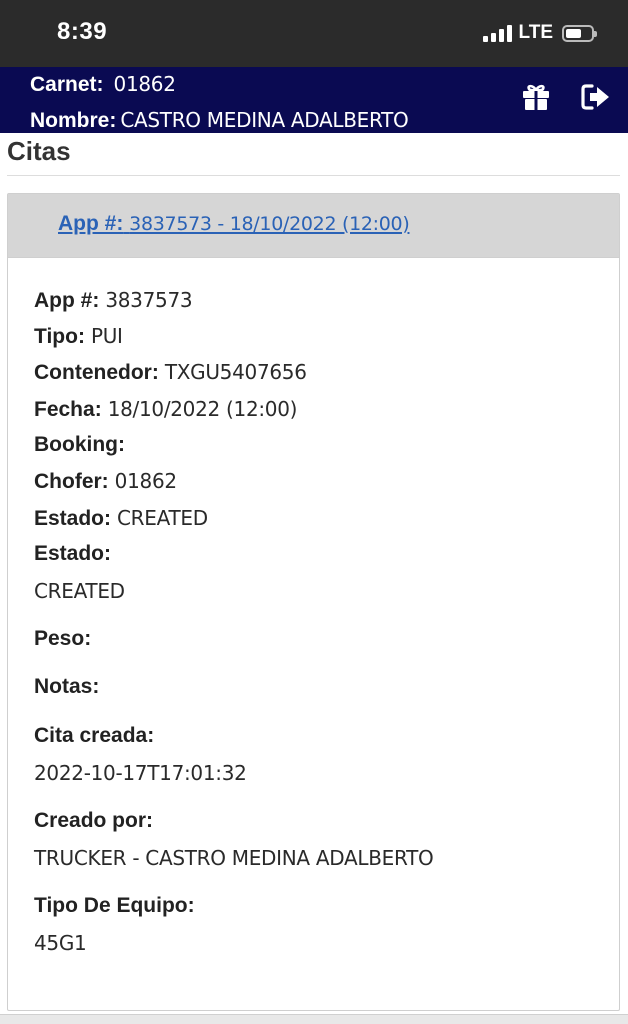 The image size is (628, 1024). What do you see at coordinates (536, 97) in the screenshot?
I see `gift-icon` at bounding box center [536, 97].